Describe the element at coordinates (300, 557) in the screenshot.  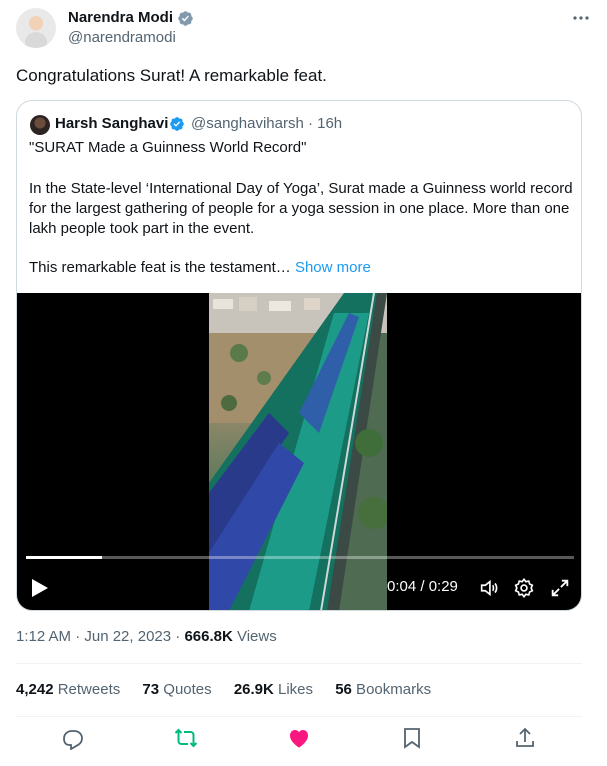
I see `video-progress-bar` at that location.